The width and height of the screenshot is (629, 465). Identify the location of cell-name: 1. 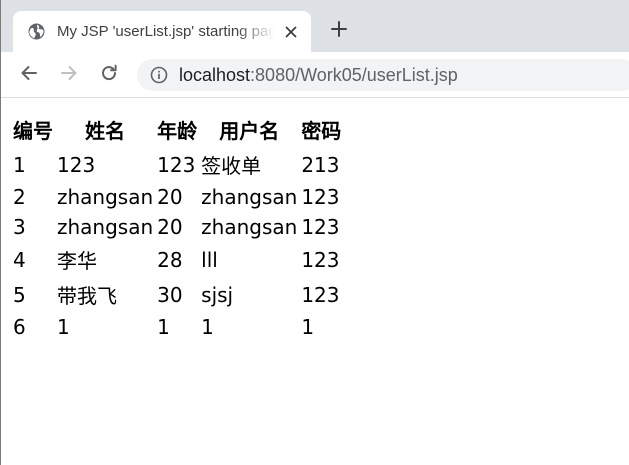
(63, 327).